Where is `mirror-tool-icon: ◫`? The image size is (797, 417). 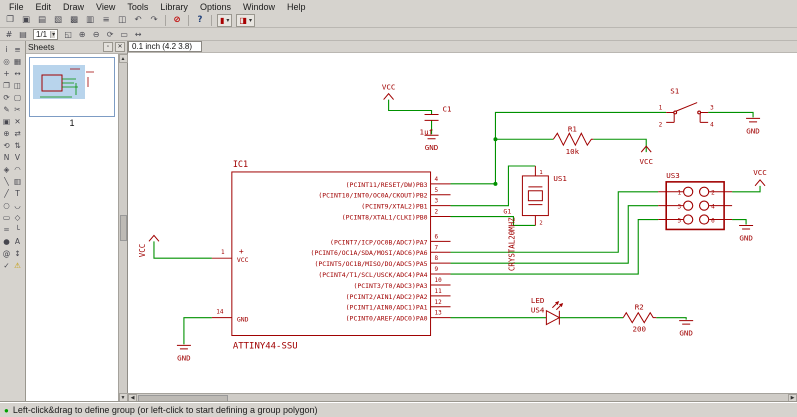 mirror-tool-icon: ◫ is located at coordinates (17, 85).